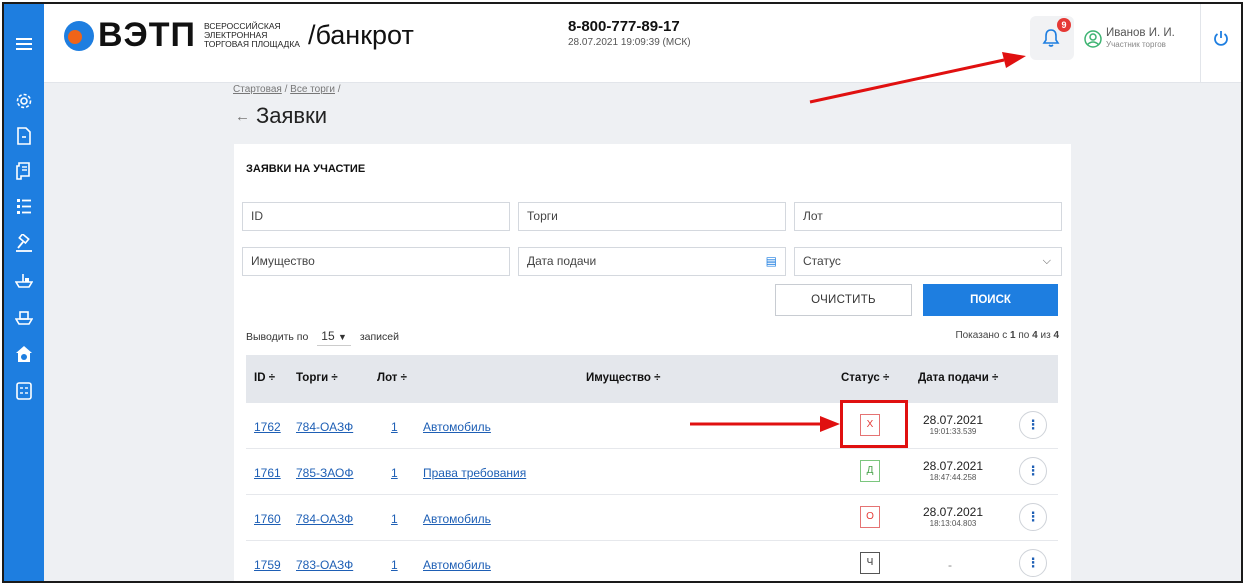 This screenshot has height=585, width=1245. Describe the element at coordinates (917, 78) in the screenshot. I see `annotation-arrow-bell` at that location.